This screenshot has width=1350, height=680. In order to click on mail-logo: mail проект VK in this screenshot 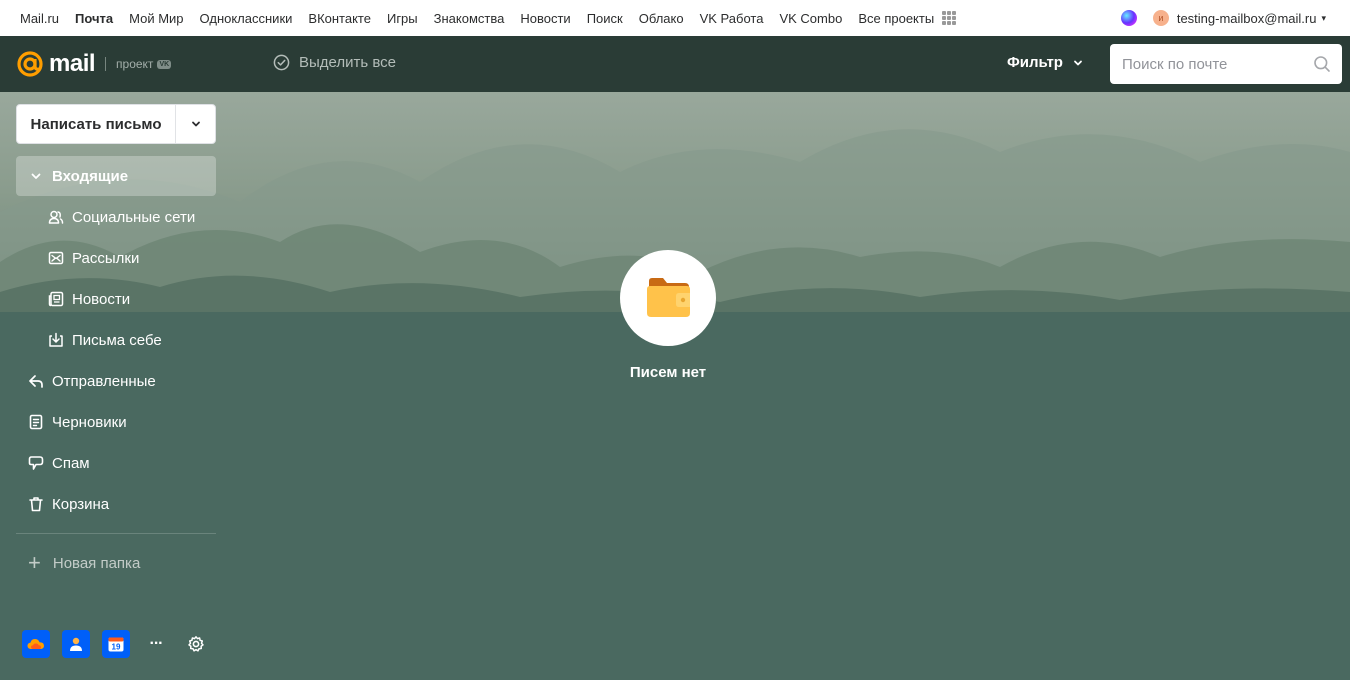, I will do `click(86, 64)`.